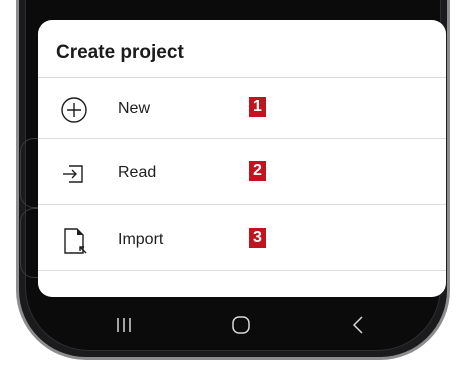 The height and width of the screenshot is (367, 465). I want to click on sign-in-icon, so click(74, 174).